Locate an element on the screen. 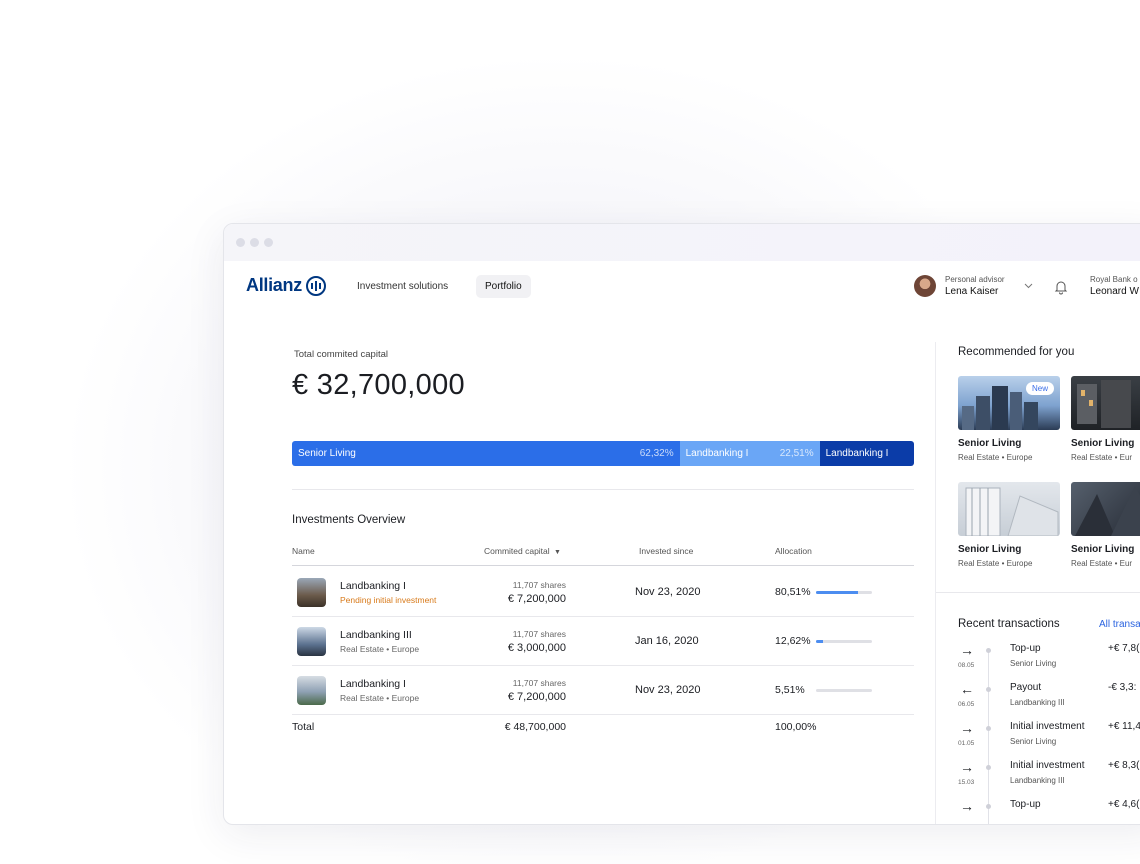  total-label: Total is located at coordinates (303, 727).